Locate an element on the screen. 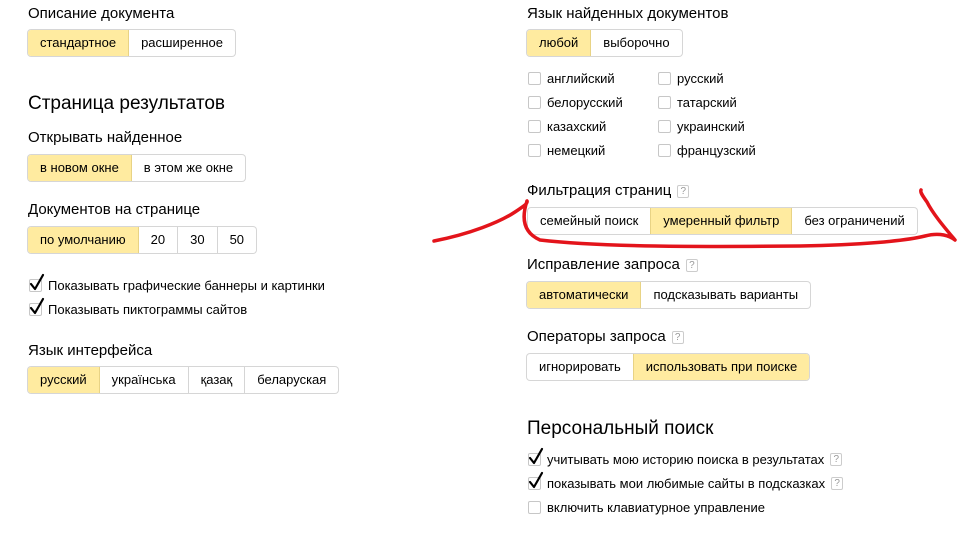  lang-checkbox-row: немецкий is located at coordinates (566, 150).